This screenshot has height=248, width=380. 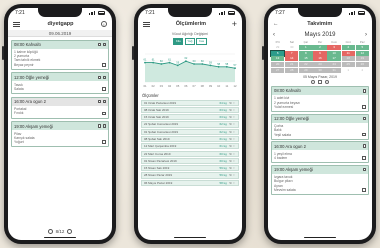 I want to click on calendar-day: 12, so click(x=362, y=53).